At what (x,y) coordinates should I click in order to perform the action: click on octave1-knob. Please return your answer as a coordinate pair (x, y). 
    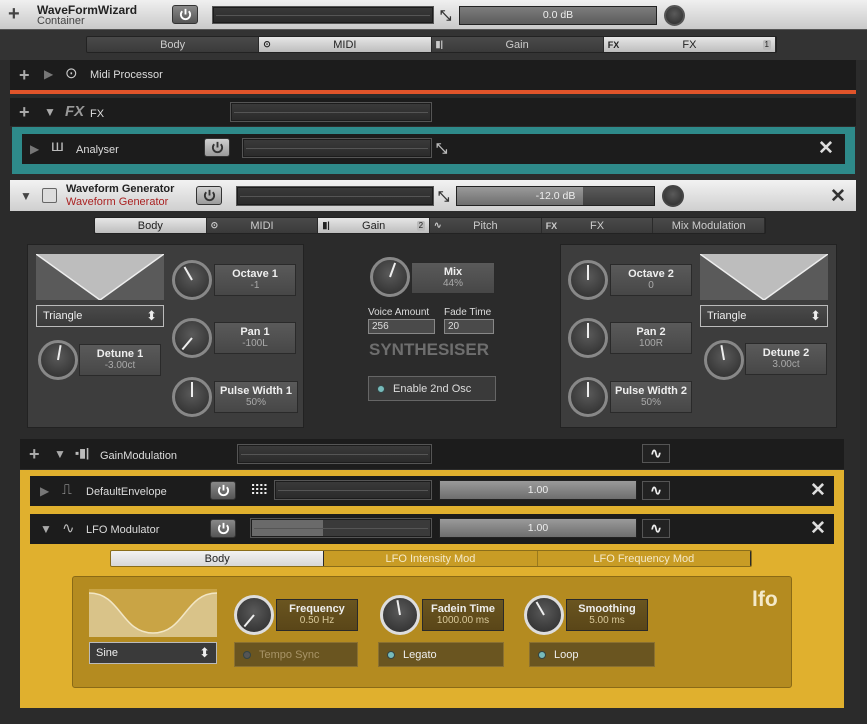
    Looking at the image, I should click on (192, 280).